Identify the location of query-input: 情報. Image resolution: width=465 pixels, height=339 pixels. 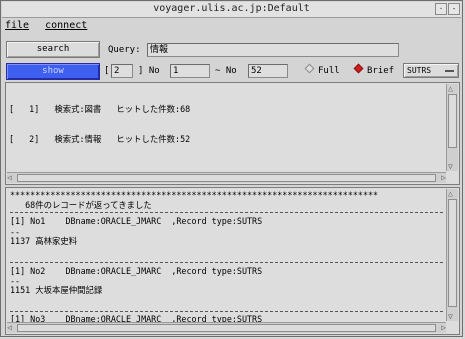
(273, 50).